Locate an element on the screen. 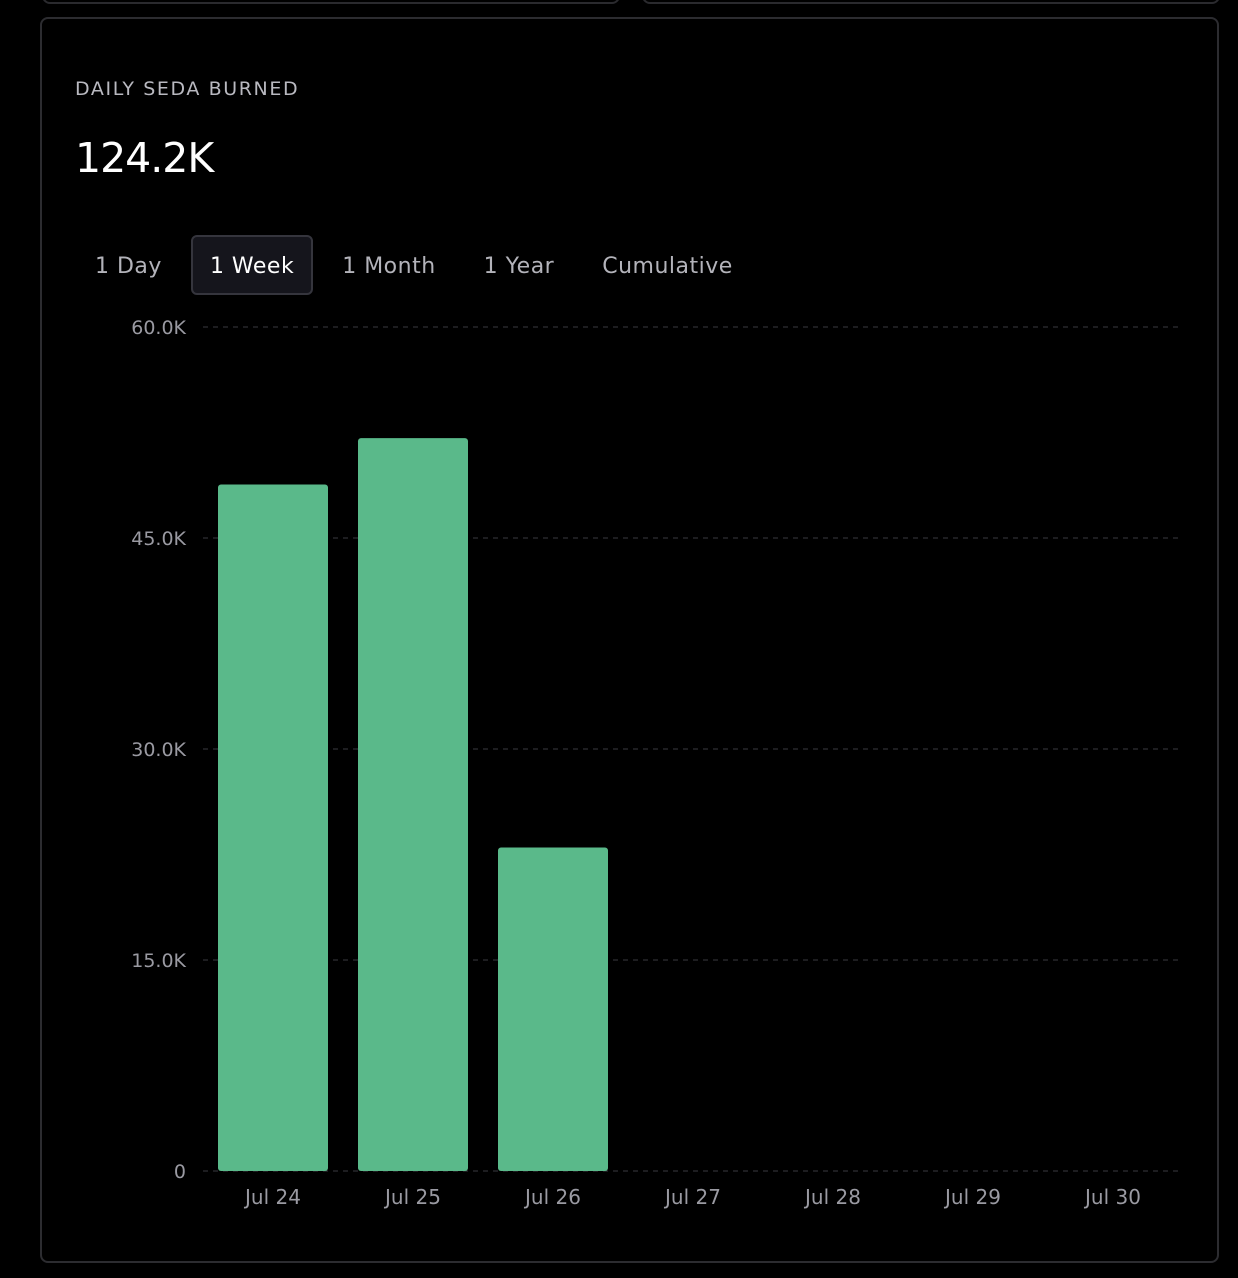  y-axis-ticks: 0 15.0K 30.0K 45.0K 60.0K is located at coordinates (158, 750).